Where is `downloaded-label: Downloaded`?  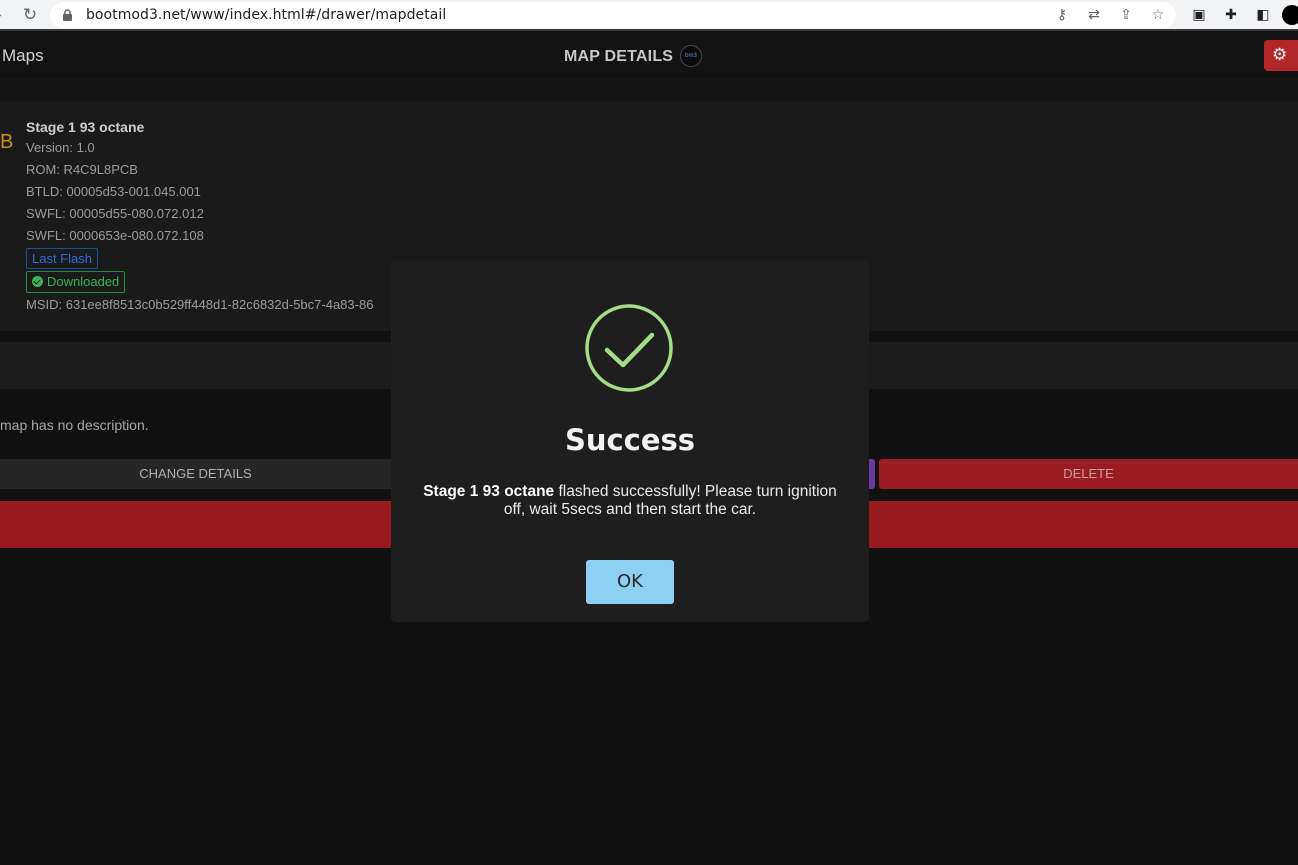
downloaded-label: Downloaded is located at coordinates (83, 281).